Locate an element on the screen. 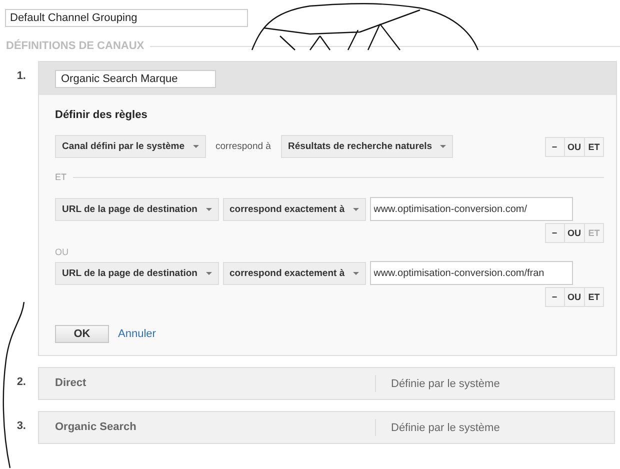 Image resolution: width=620 pixels, height=469 pixels. value-field: www.optimisation-conversion.com/ is located at coordinates (471, 209).